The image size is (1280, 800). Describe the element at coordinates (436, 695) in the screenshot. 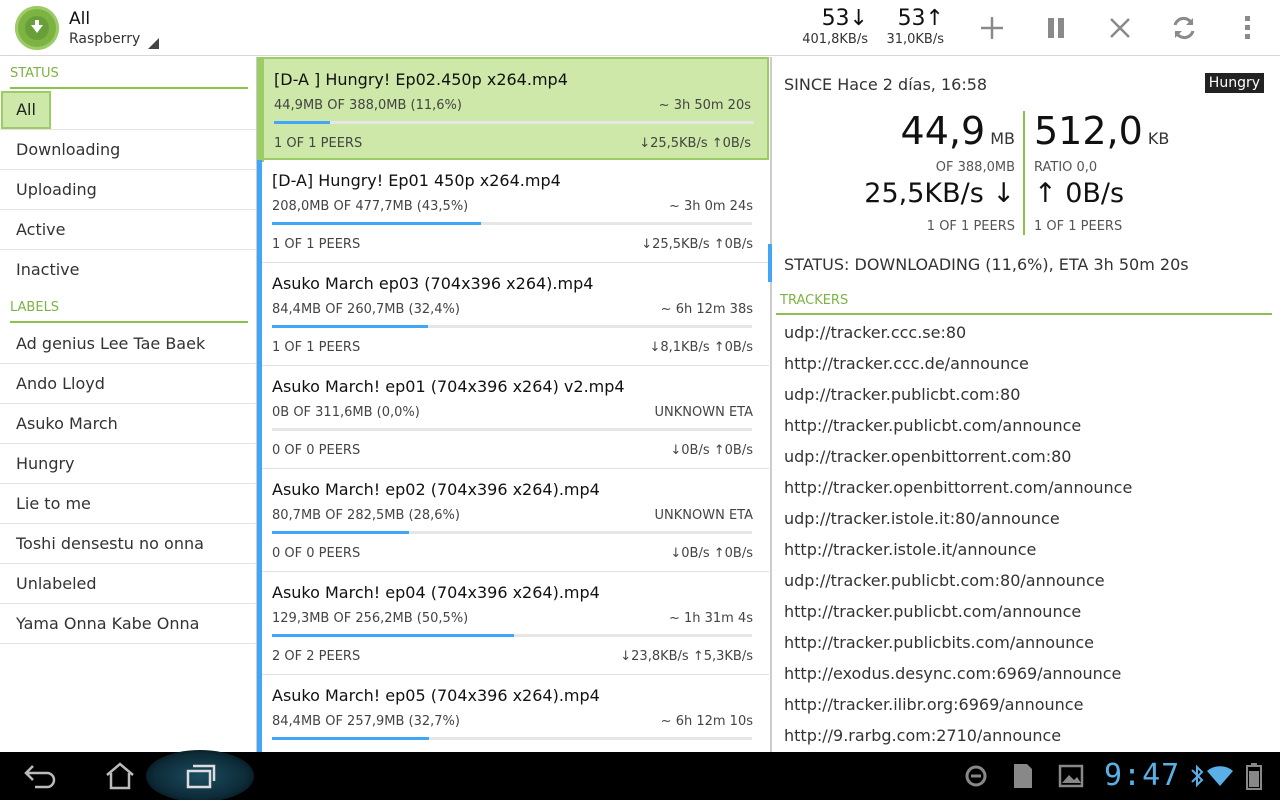

I see `torrent-name: Asuko March! ep05 (704x396 x264).mp4` at that location.